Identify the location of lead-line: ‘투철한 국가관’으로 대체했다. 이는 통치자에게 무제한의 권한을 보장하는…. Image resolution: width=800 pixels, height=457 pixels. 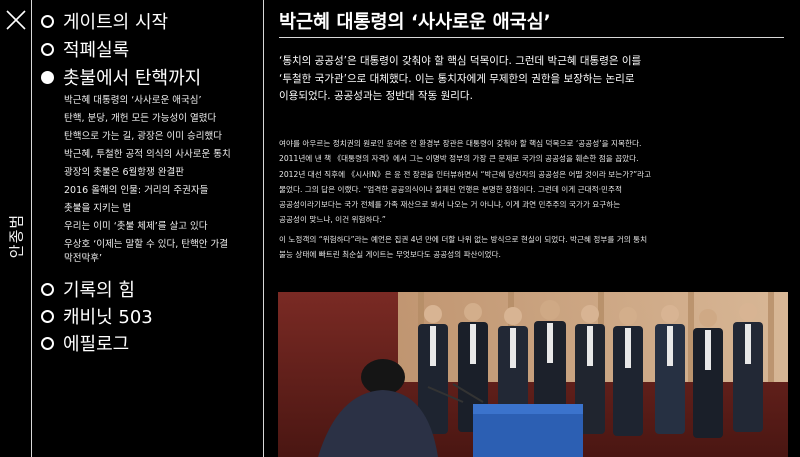
(457, 78).